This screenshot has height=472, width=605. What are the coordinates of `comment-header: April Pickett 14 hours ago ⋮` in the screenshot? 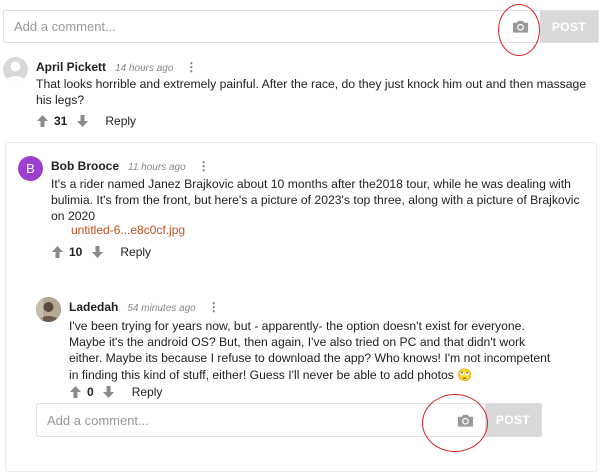 It's located at (116, 67).